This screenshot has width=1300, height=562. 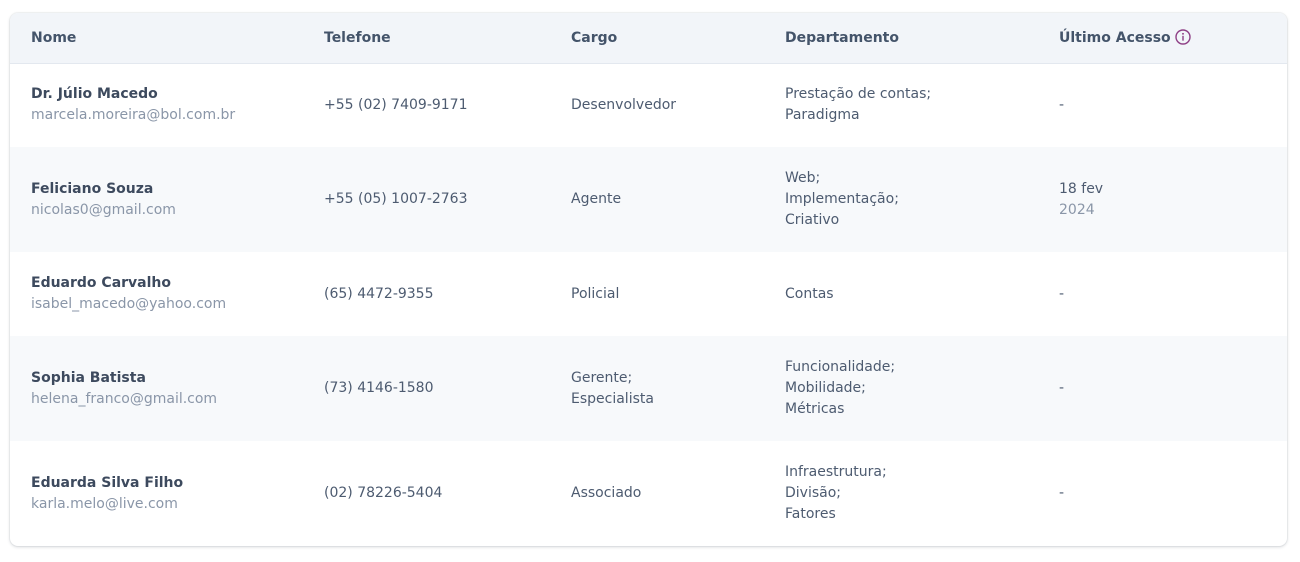 I want to click on column-header-departamento: Departamento, so click(x=901, y=38).